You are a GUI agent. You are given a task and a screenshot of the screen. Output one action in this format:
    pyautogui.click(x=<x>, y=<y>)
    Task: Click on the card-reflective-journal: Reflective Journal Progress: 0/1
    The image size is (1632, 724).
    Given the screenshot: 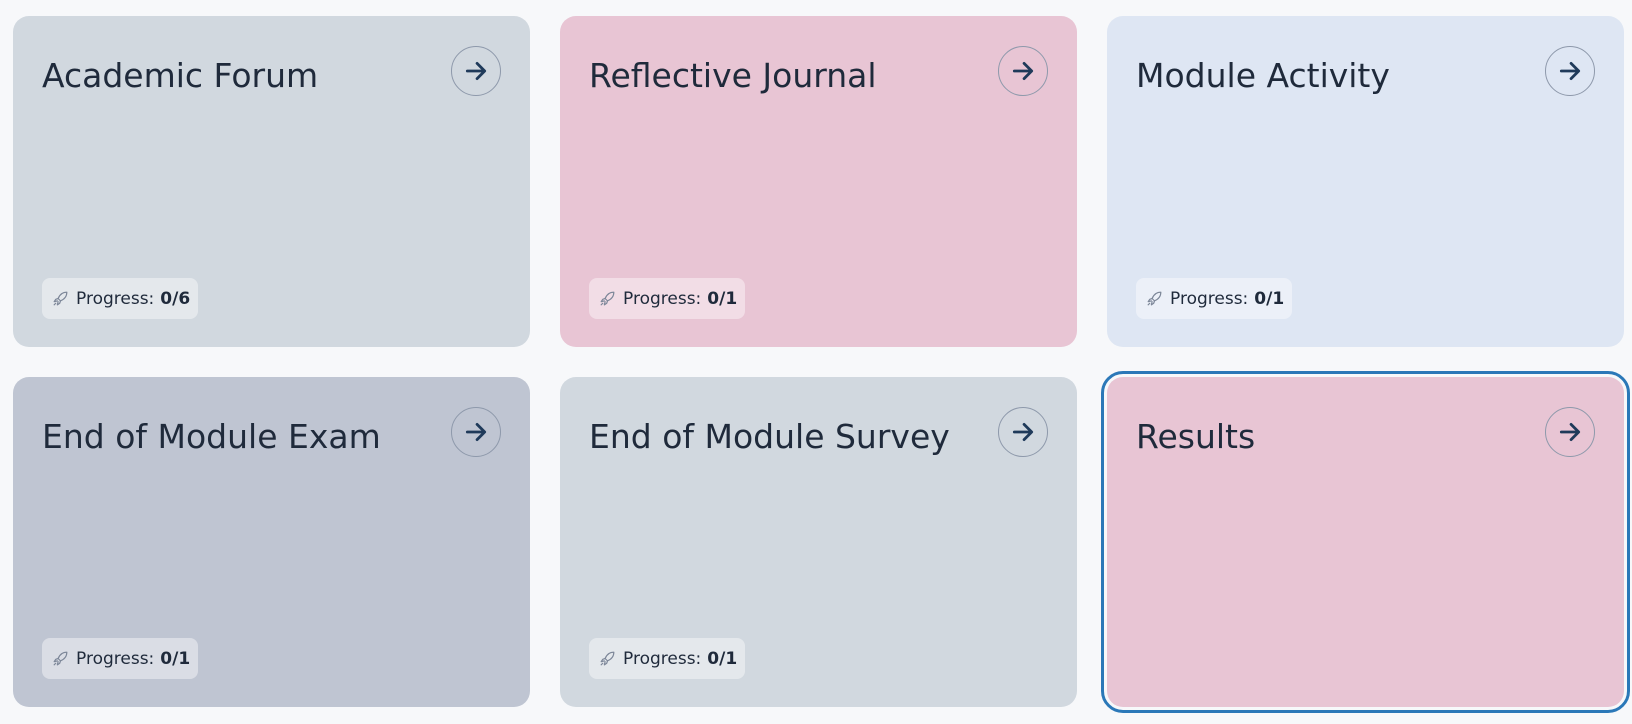 What is the action you would take?
    pyautogui.click(x=818, y=181)
    